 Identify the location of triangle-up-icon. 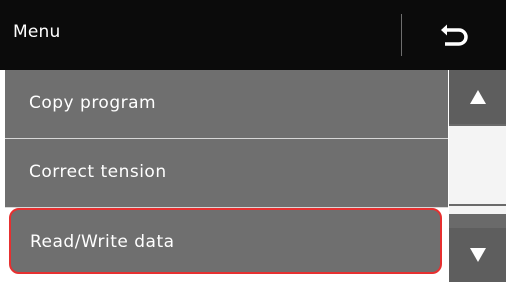
(478, 97).